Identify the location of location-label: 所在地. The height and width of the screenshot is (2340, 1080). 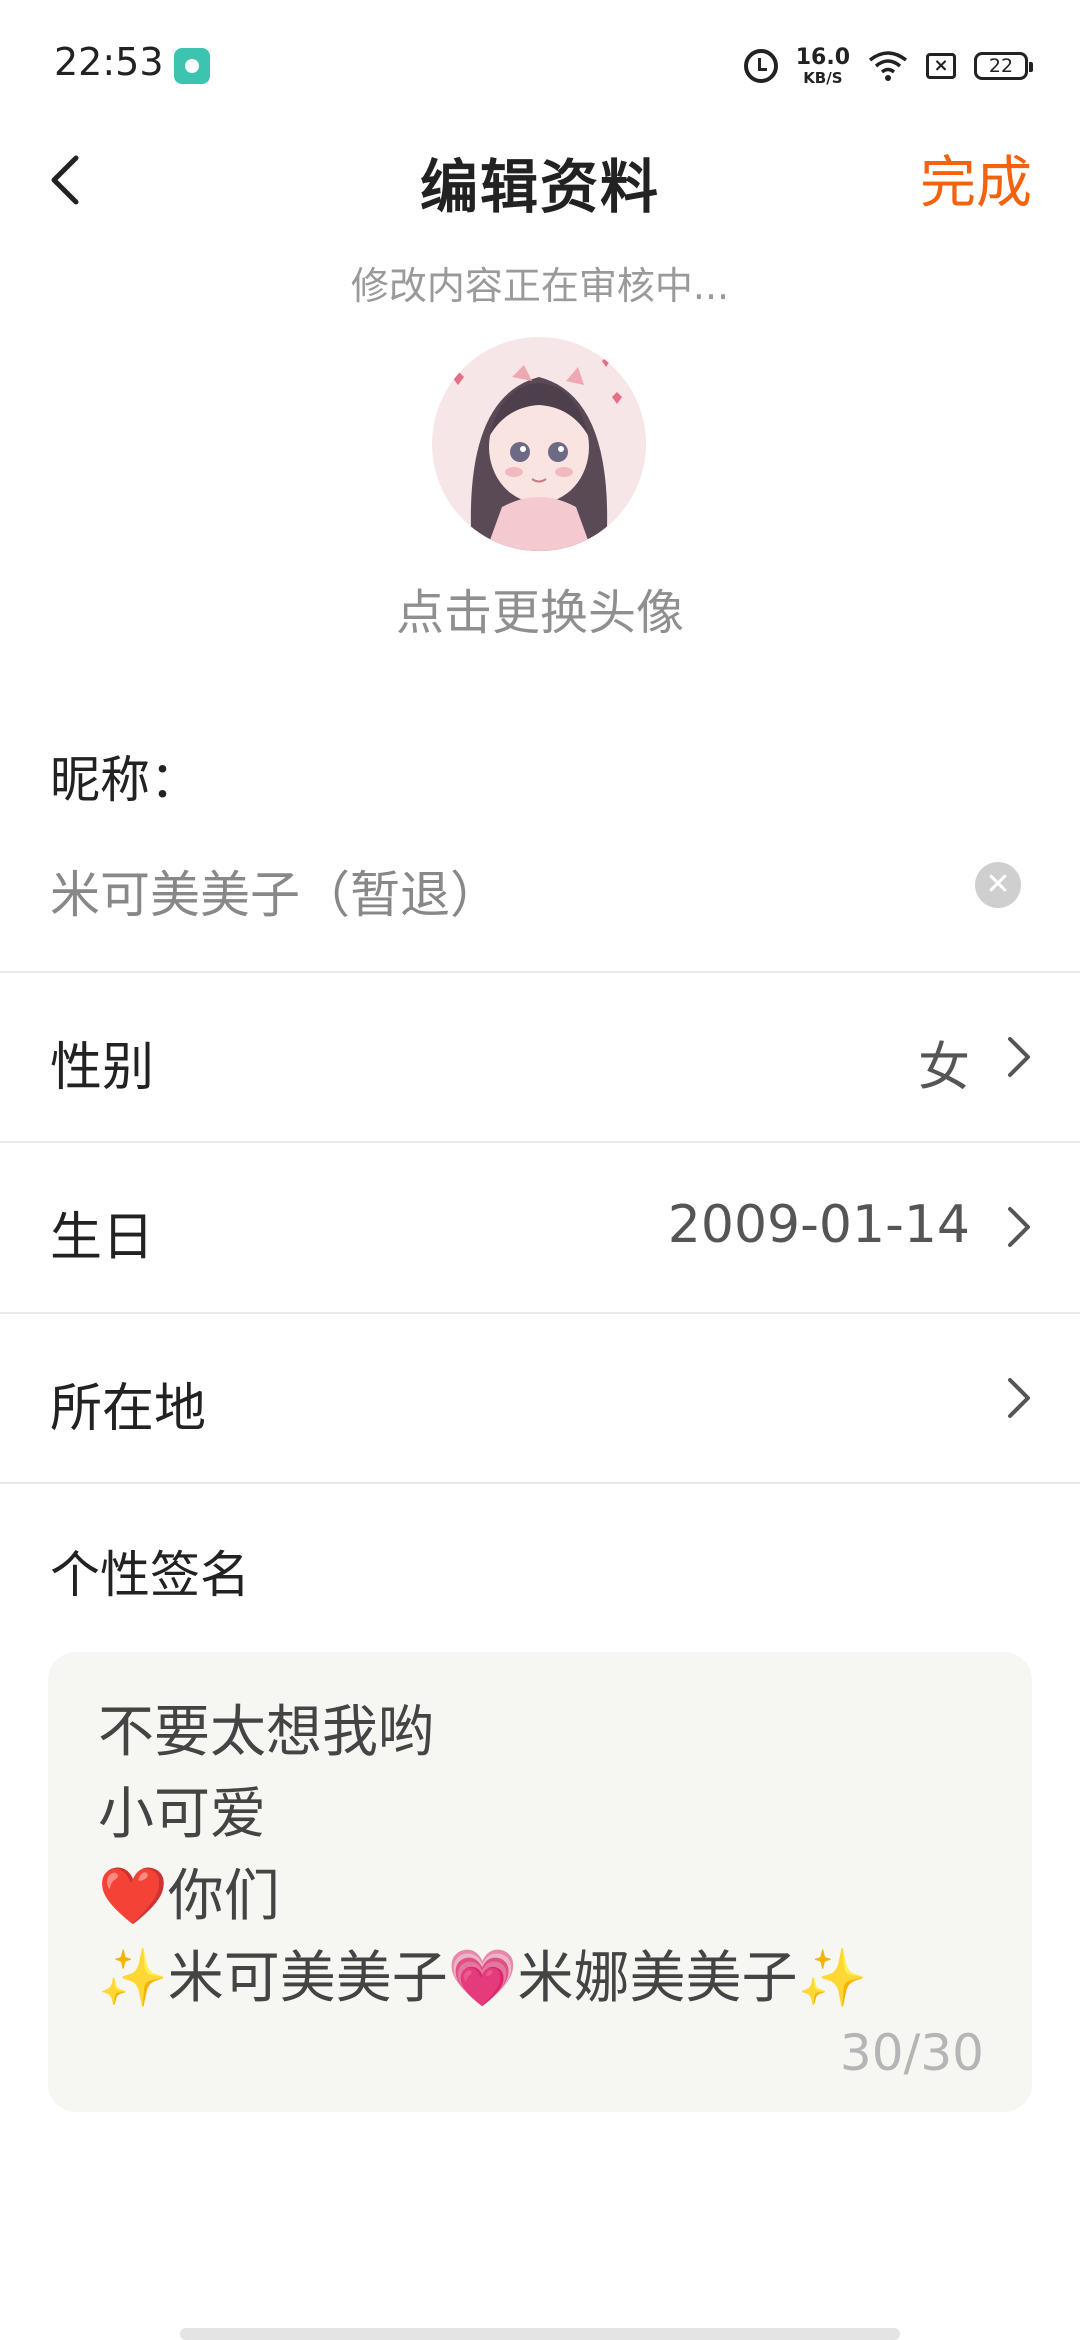
(128, 1409).